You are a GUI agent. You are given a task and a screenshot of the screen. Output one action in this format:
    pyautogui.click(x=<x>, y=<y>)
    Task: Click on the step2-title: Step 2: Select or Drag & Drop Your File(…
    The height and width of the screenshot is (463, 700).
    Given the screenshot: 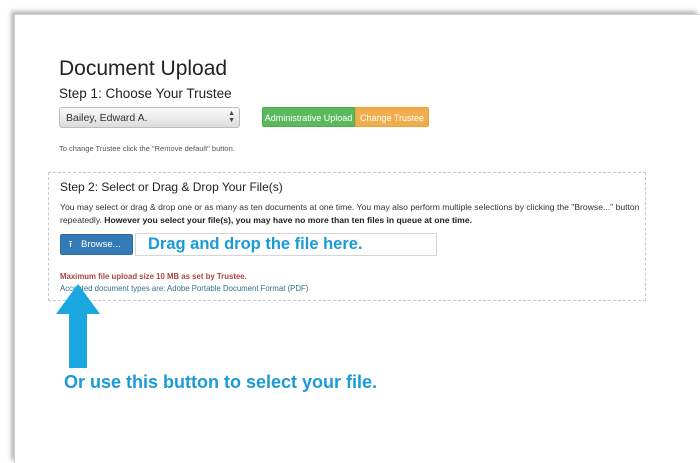 What is the action you would take?
    pyautogui.click(x=171, y=187)
    